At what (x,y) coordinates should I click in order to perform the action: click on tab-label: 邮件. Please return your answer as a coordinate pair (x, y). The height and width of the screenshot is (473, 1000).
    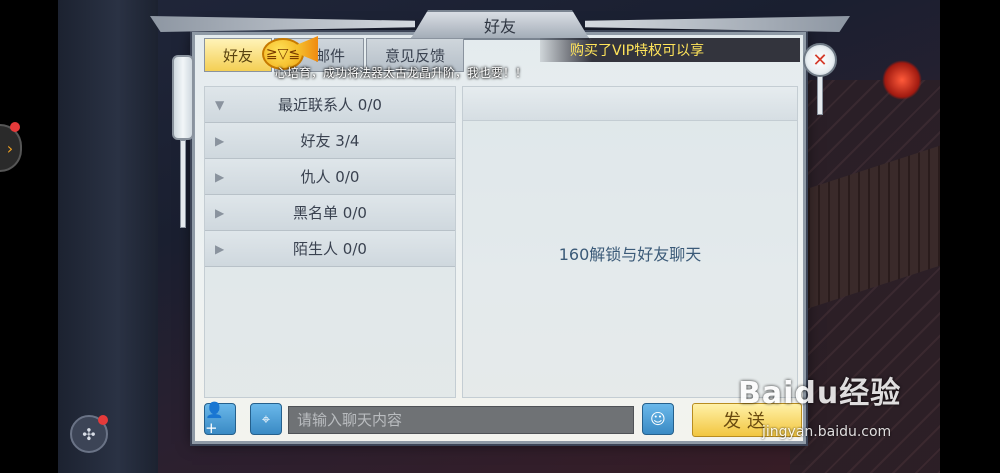
    Looking at the image, I should click on (330, 55).